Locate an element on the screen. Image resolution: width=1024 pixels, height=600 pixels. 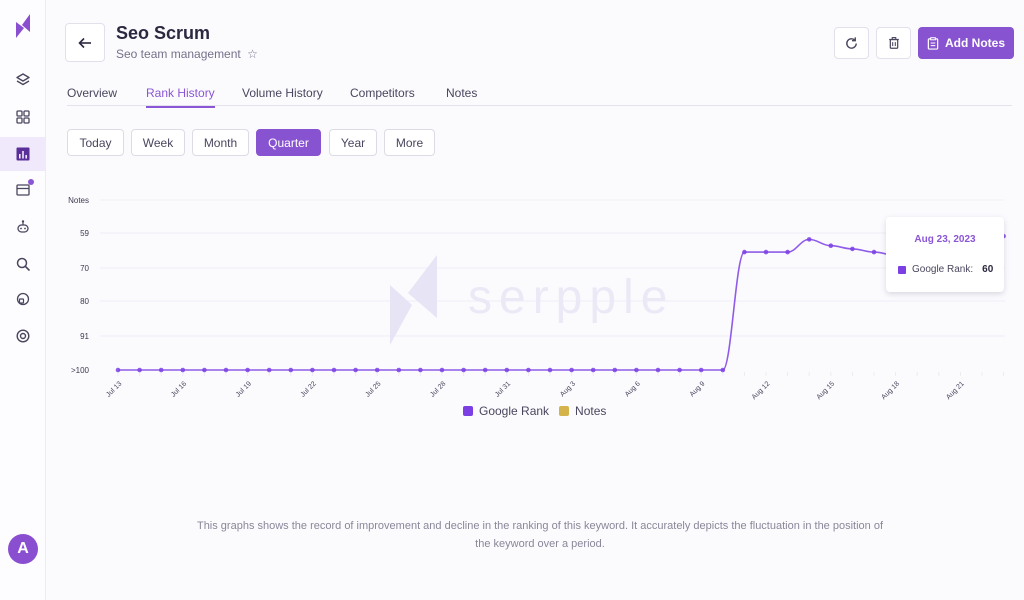
tooltip-label: Google Rank: is located at coordinates (943, 269).